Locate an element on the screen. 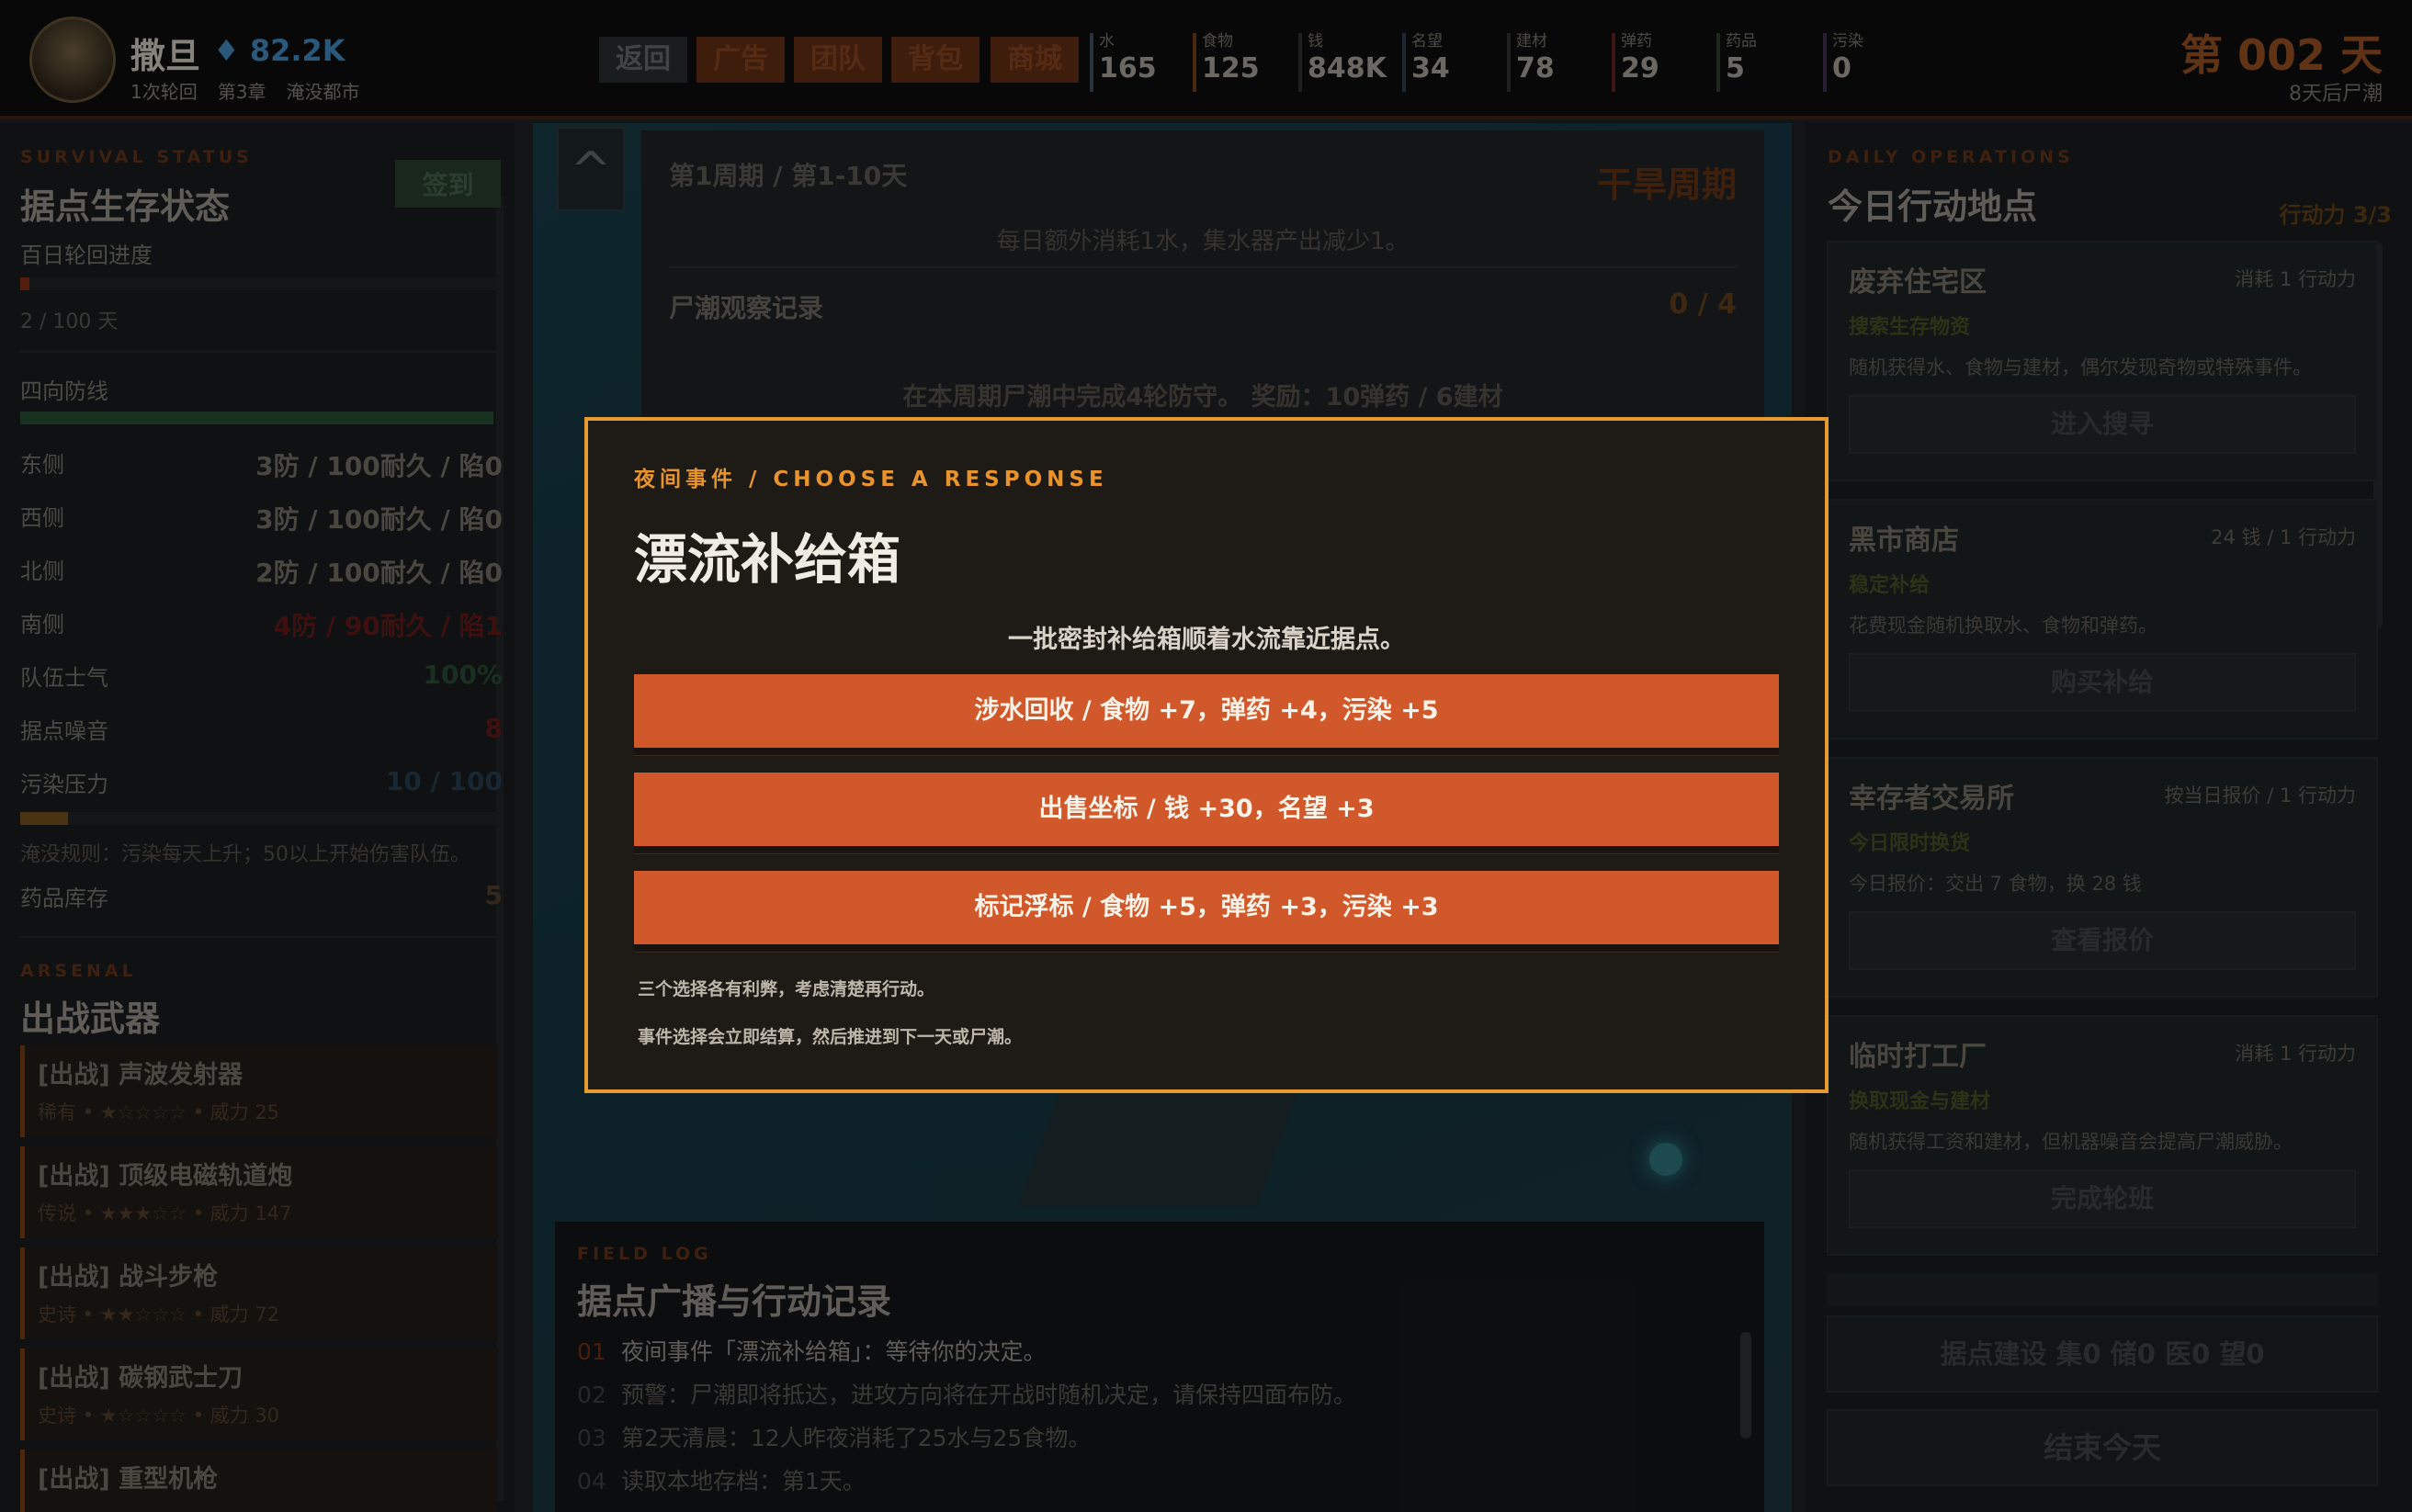  option-wade-recover-button: 涉水回收 / 食物 +7，弹药 +4，污染 +5 is located at coordinates (1206, 711).